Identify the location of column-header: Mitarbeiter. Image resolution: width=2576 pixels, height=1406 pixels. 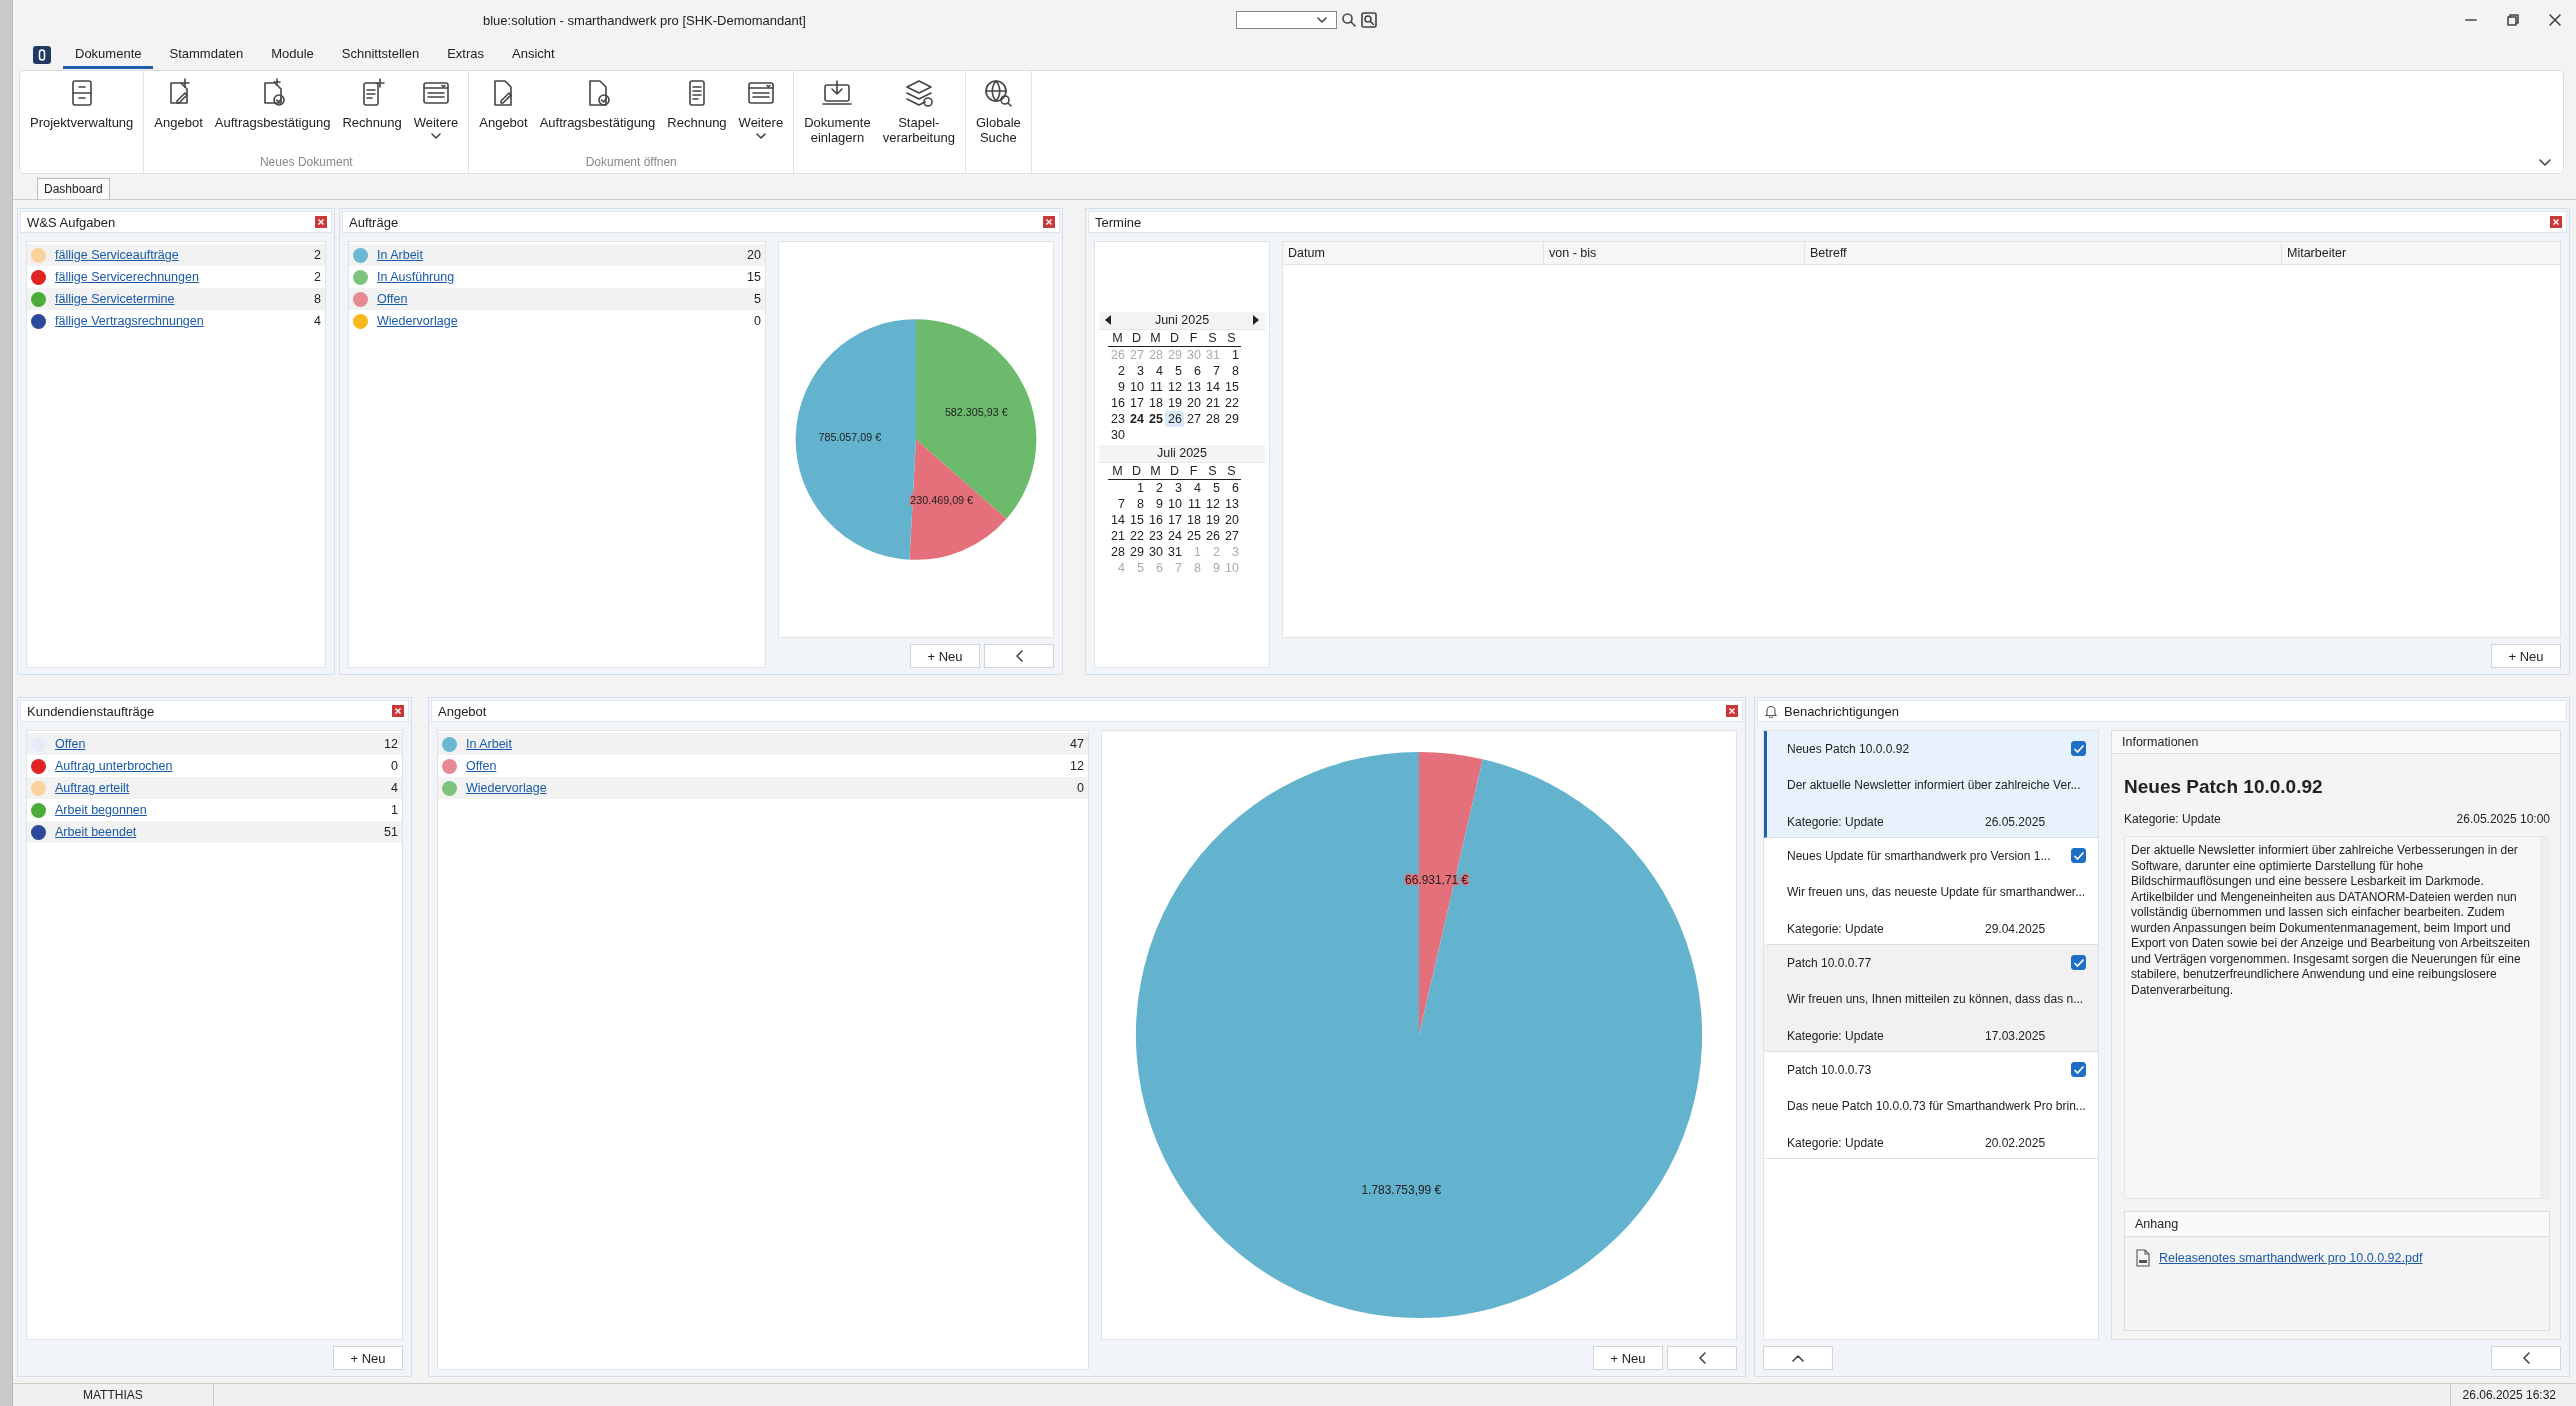
(2421, 253).